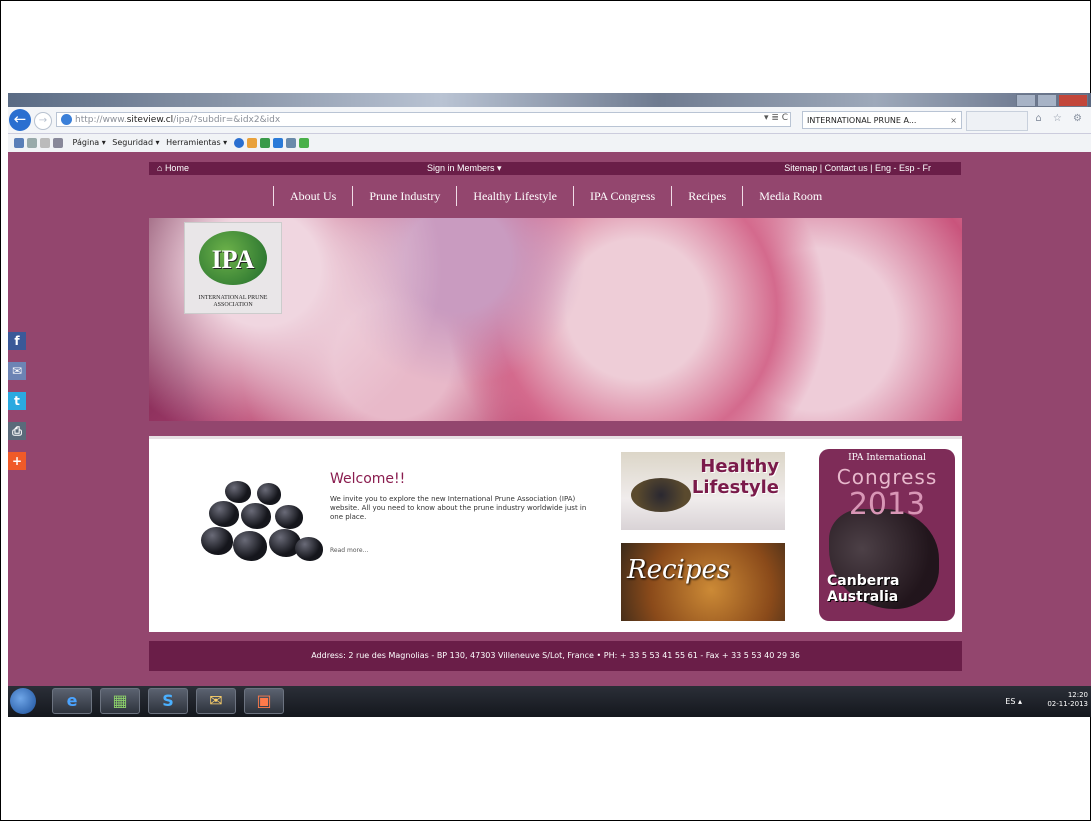 The image size is (1091, 821). I want to click on twitter-icon: t, so click(17, 401).